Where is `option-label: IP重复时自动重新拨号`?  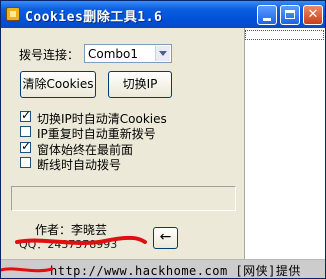 option-label: IP重复时自动重新拨号 is located at coordinates (96, 134).